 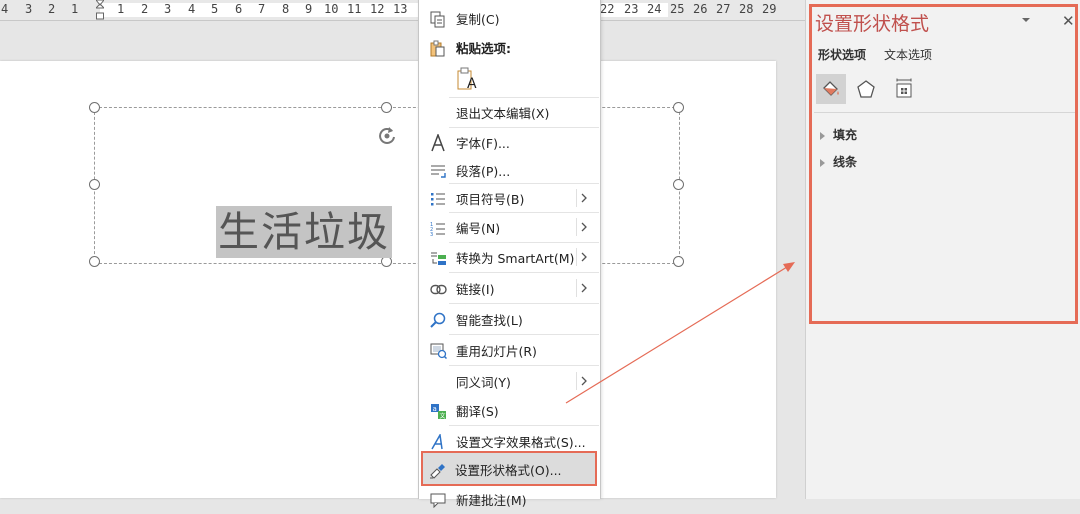 What do you see at coordinates (723, 9) in the screenshot?
I see `ruler-number: 27` at bounding box center [723, 9].